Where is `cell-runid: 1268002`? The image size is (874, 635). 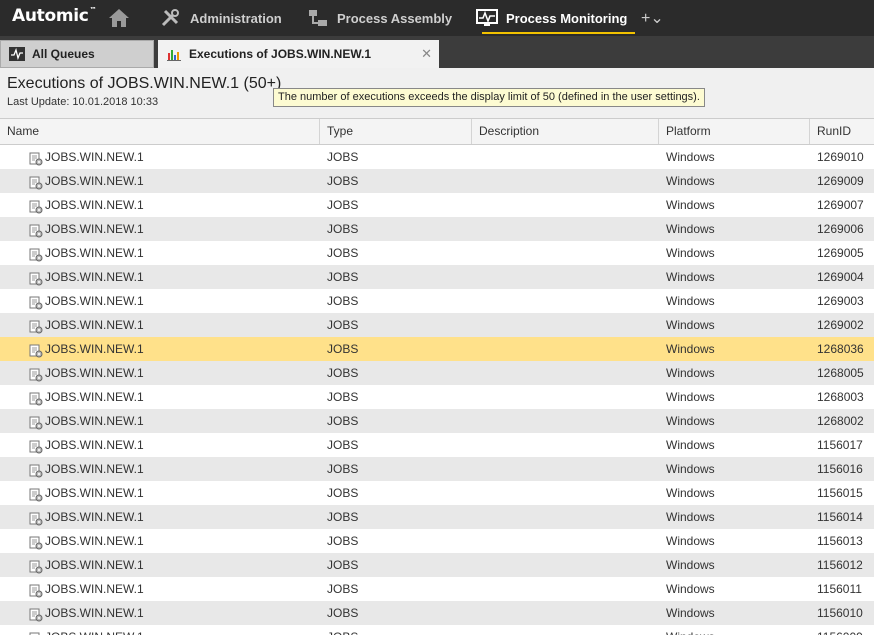
cell-runid: 1268002 is located at coordinates (840, 421).